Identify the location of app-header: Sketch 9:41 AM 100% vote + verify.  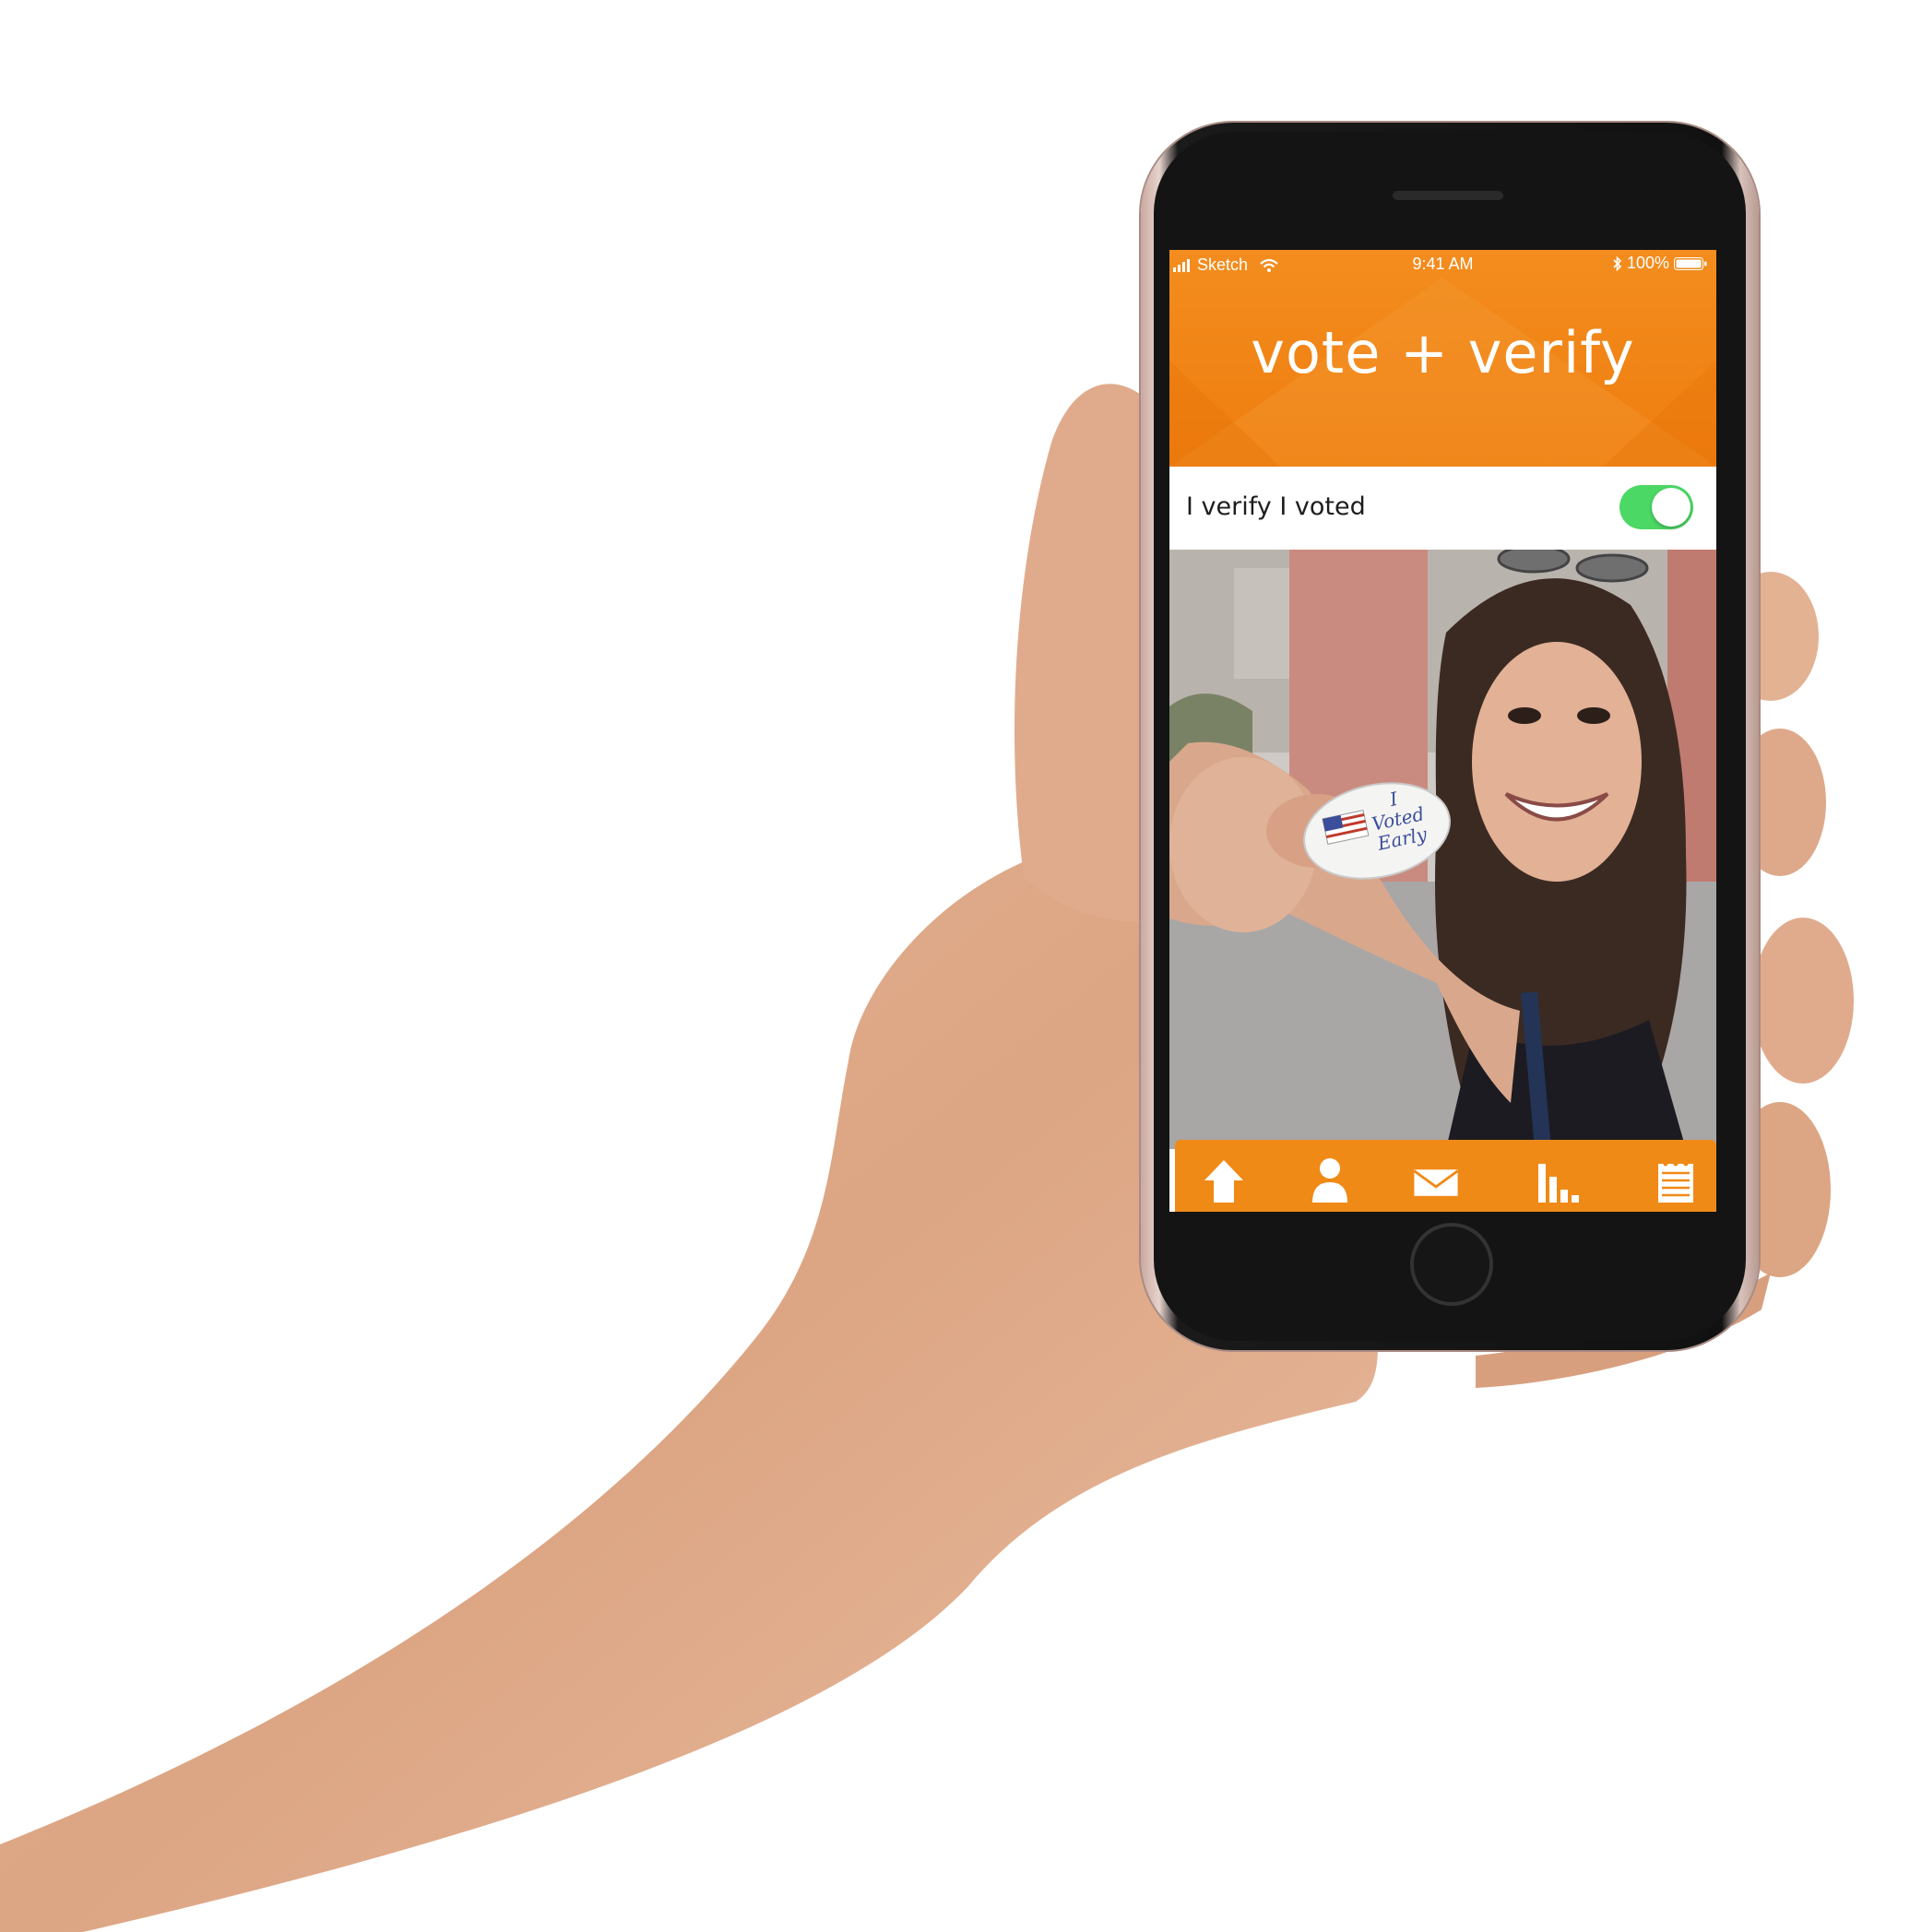
(1442, 358).